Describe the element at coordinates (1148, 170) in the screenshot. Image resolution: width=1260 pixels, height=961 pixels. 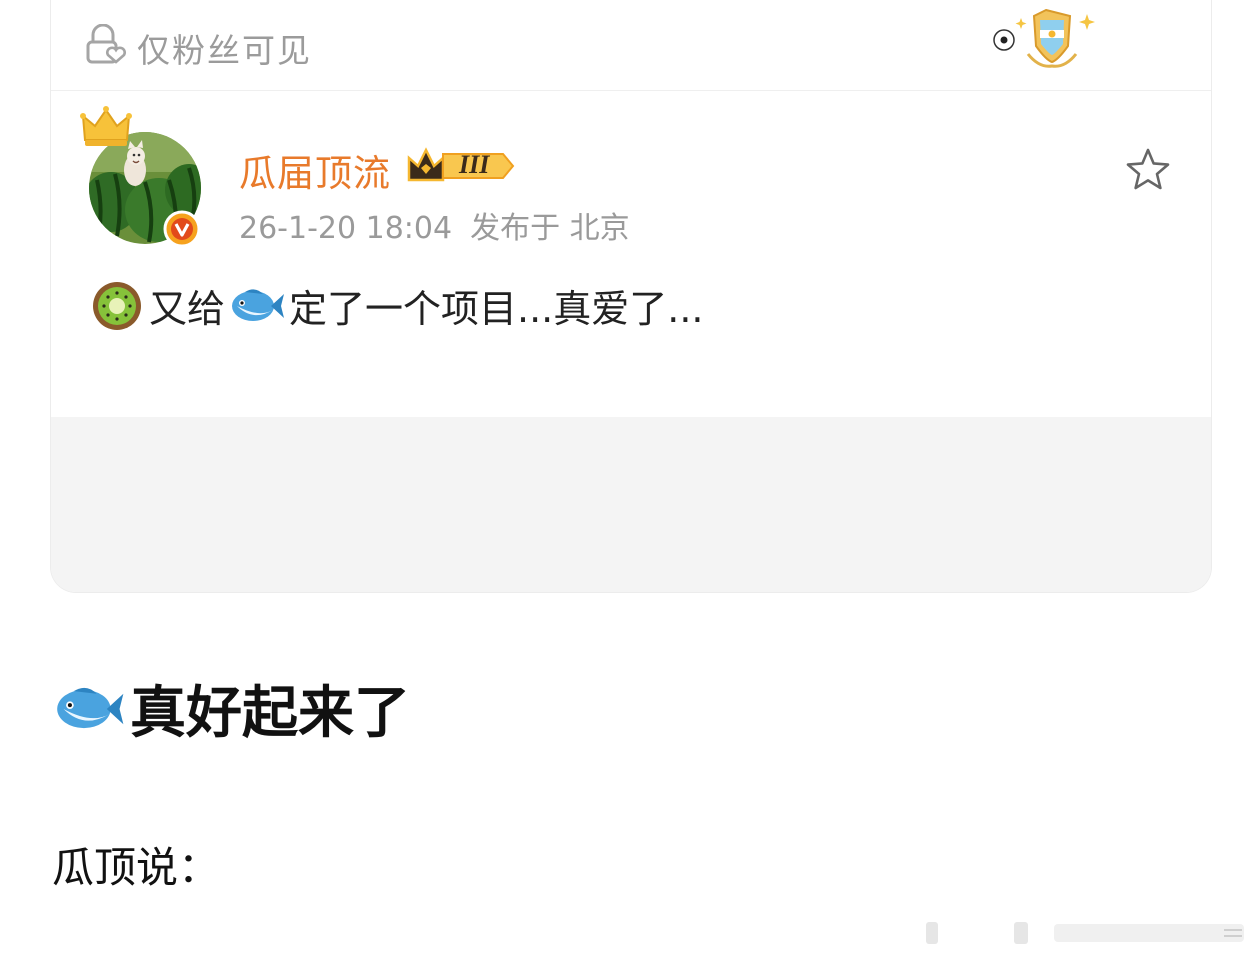
I see `star-icon` at that location.